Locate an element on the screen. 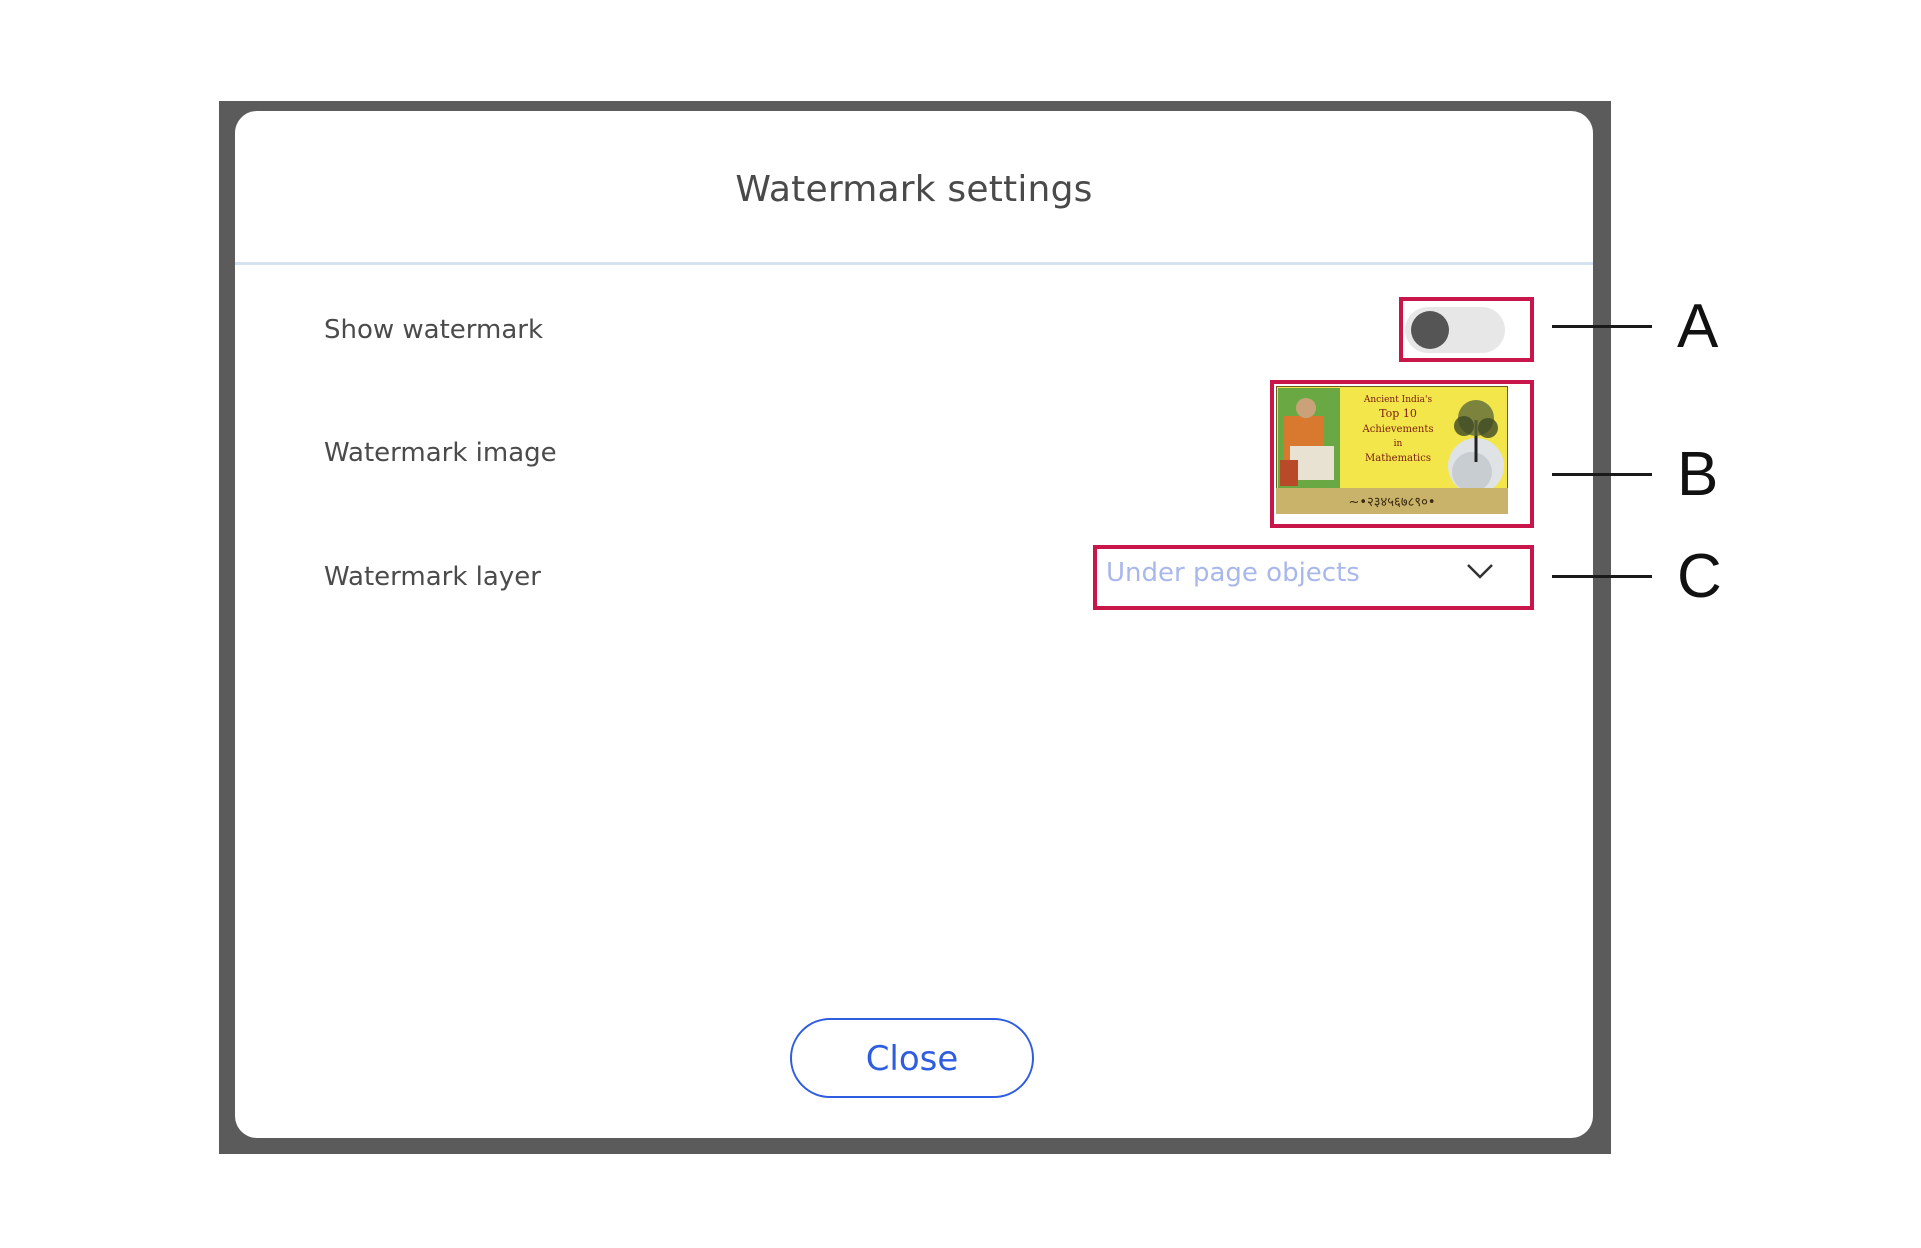 Image resolution: width=1921 pixels, height=1248 pixels. callout-box-c is located at coordinates (1313, 577).